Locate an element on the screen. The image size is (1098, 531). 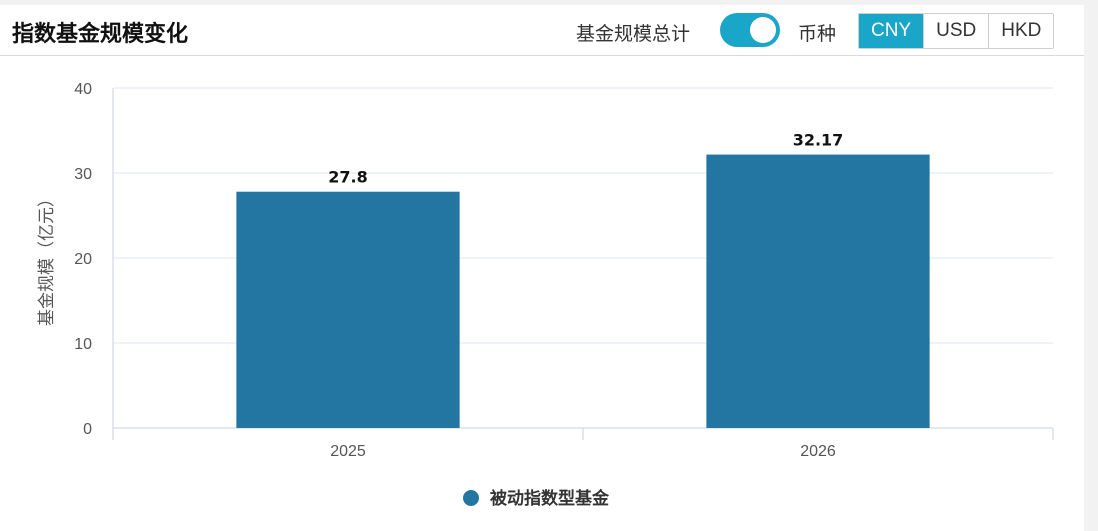
legend: 被动指数型基金 is located at coordinates (536, 498).